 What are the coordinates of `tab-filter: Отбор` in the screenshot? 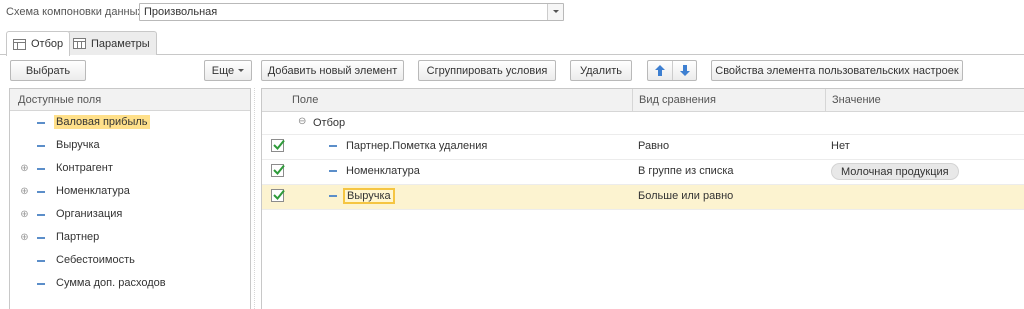 It's located at (38, 43).